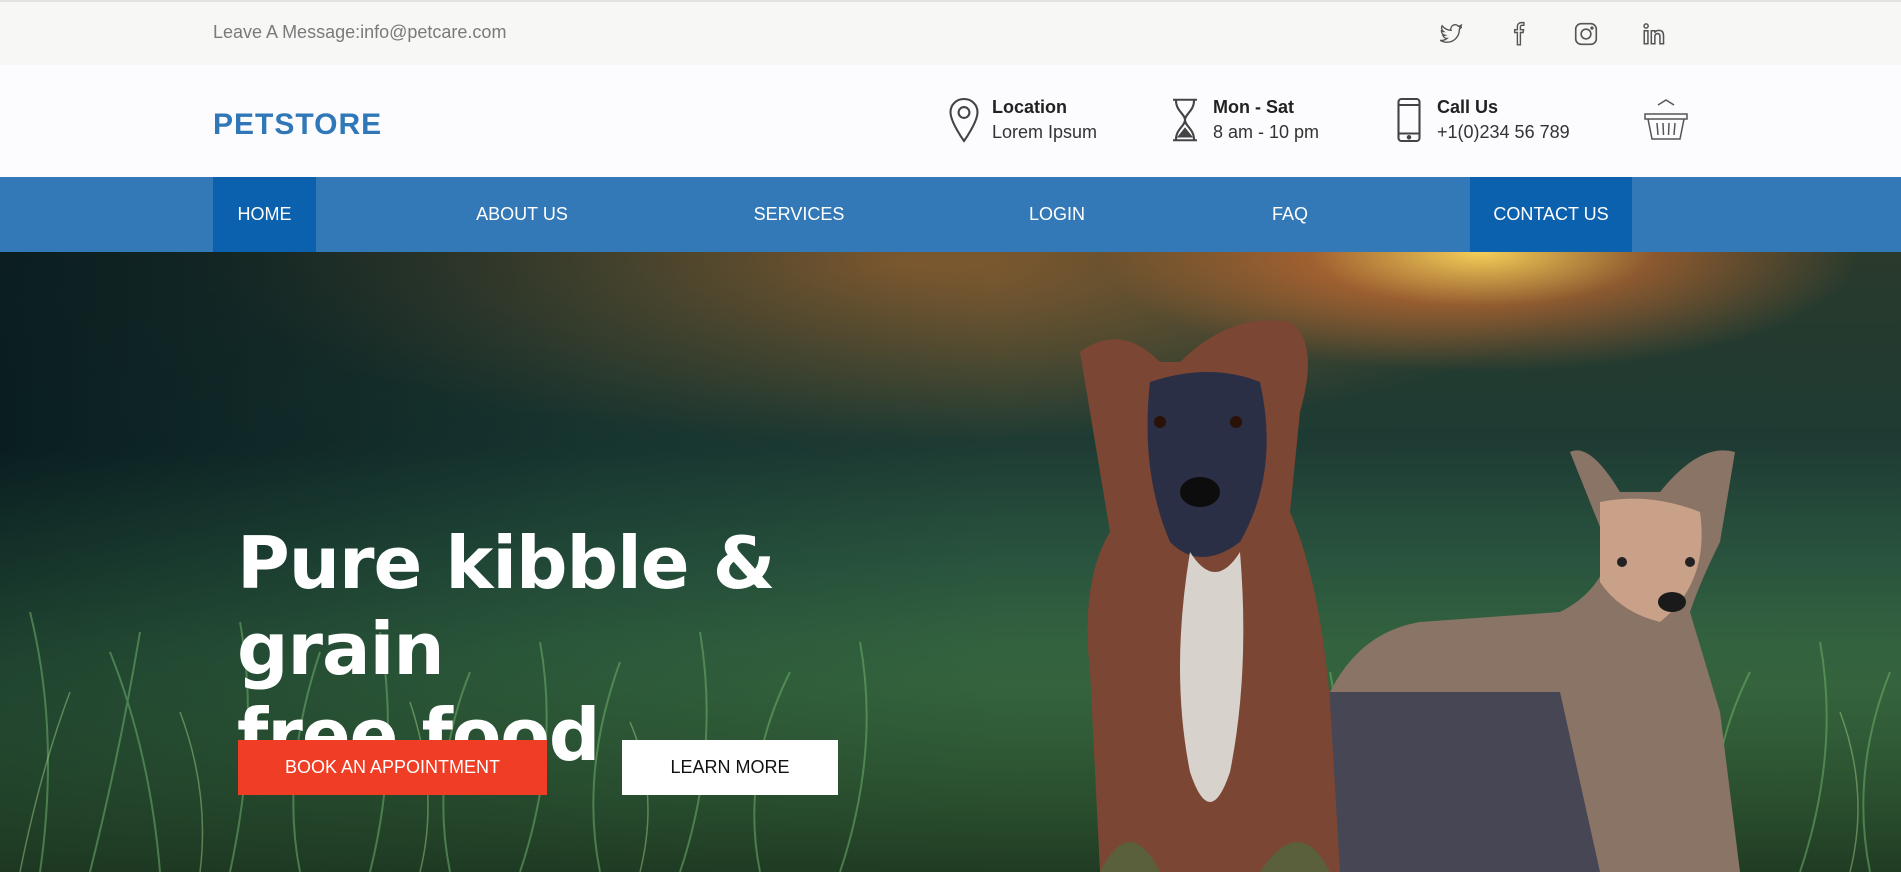 Image resolution: width=1901 pixels, height=872 pixels. What do you see at coordinates (799, 214) in the screenshot?
I see `nav-services: SERVICES` at bounding box center [799, 214].